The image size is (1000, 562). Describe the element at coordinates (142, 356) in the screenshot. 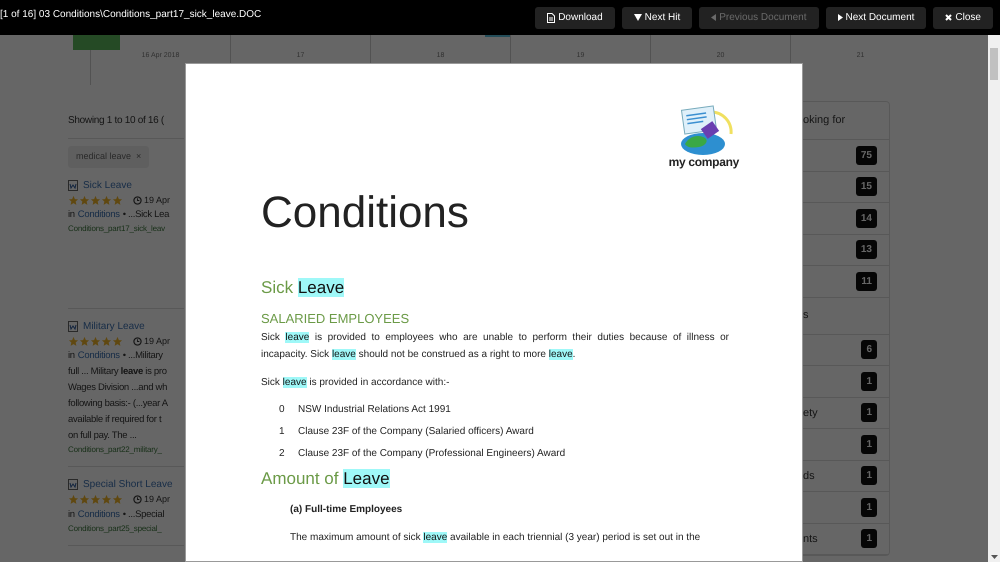

I see `result-snippet: • ...Military` at that location.